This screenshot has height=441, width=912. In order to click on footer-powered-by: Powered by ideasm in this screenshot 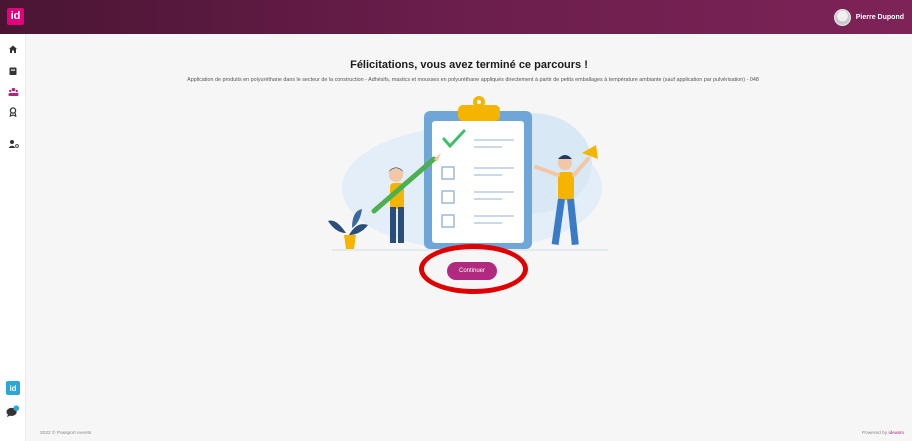, I will do `click(883, 433)`.